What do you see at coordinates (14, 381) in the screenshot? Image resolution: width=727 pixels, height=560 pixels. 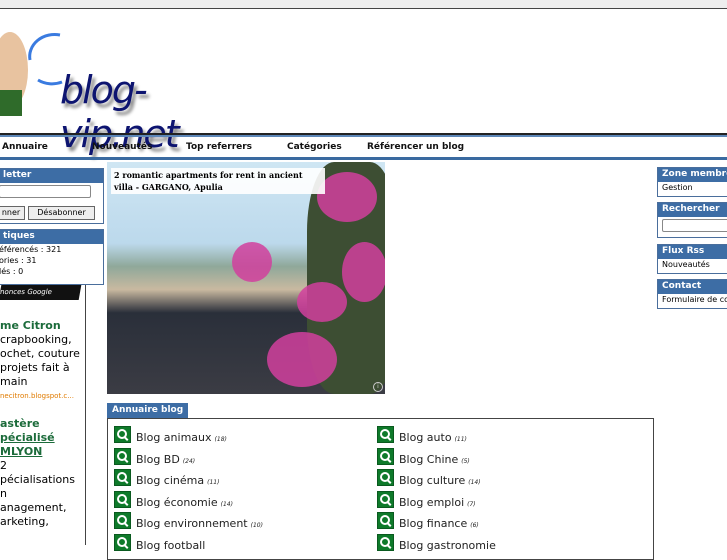 I see `ad-line: main` at bounding box center [14, 381].